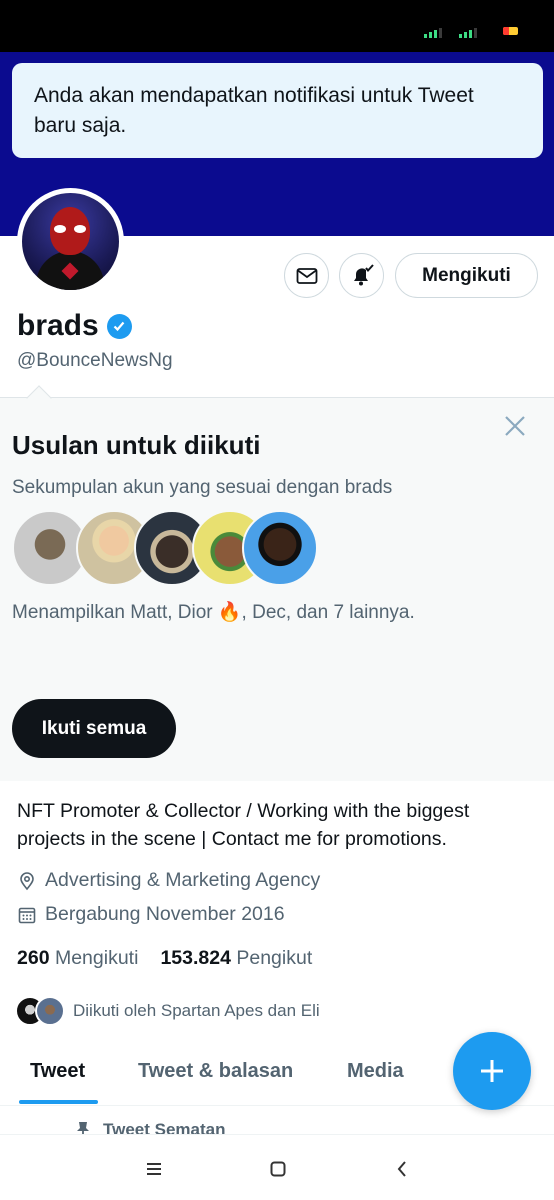 The height and width of the screenshot is (1200, 554). Describe the element at coordinates (280, 548) in the screenshot. I see `suggested-avatar-person` at that location.